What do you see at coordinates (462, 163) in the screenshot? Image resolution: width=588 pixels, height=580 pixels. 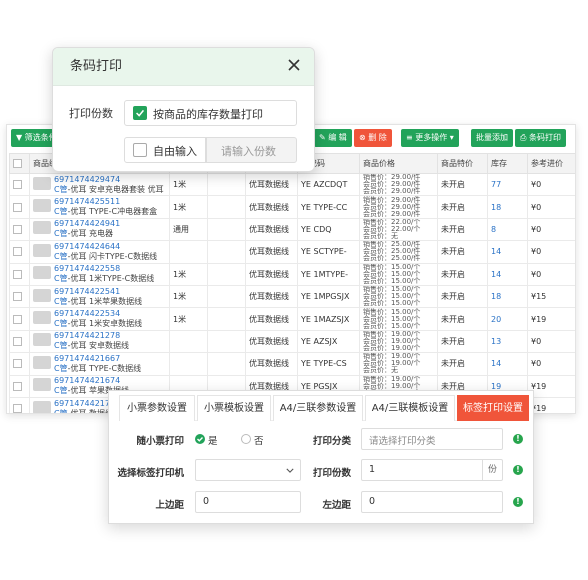 I see `column-header: 商品特价` at bounding box center [462, 163].